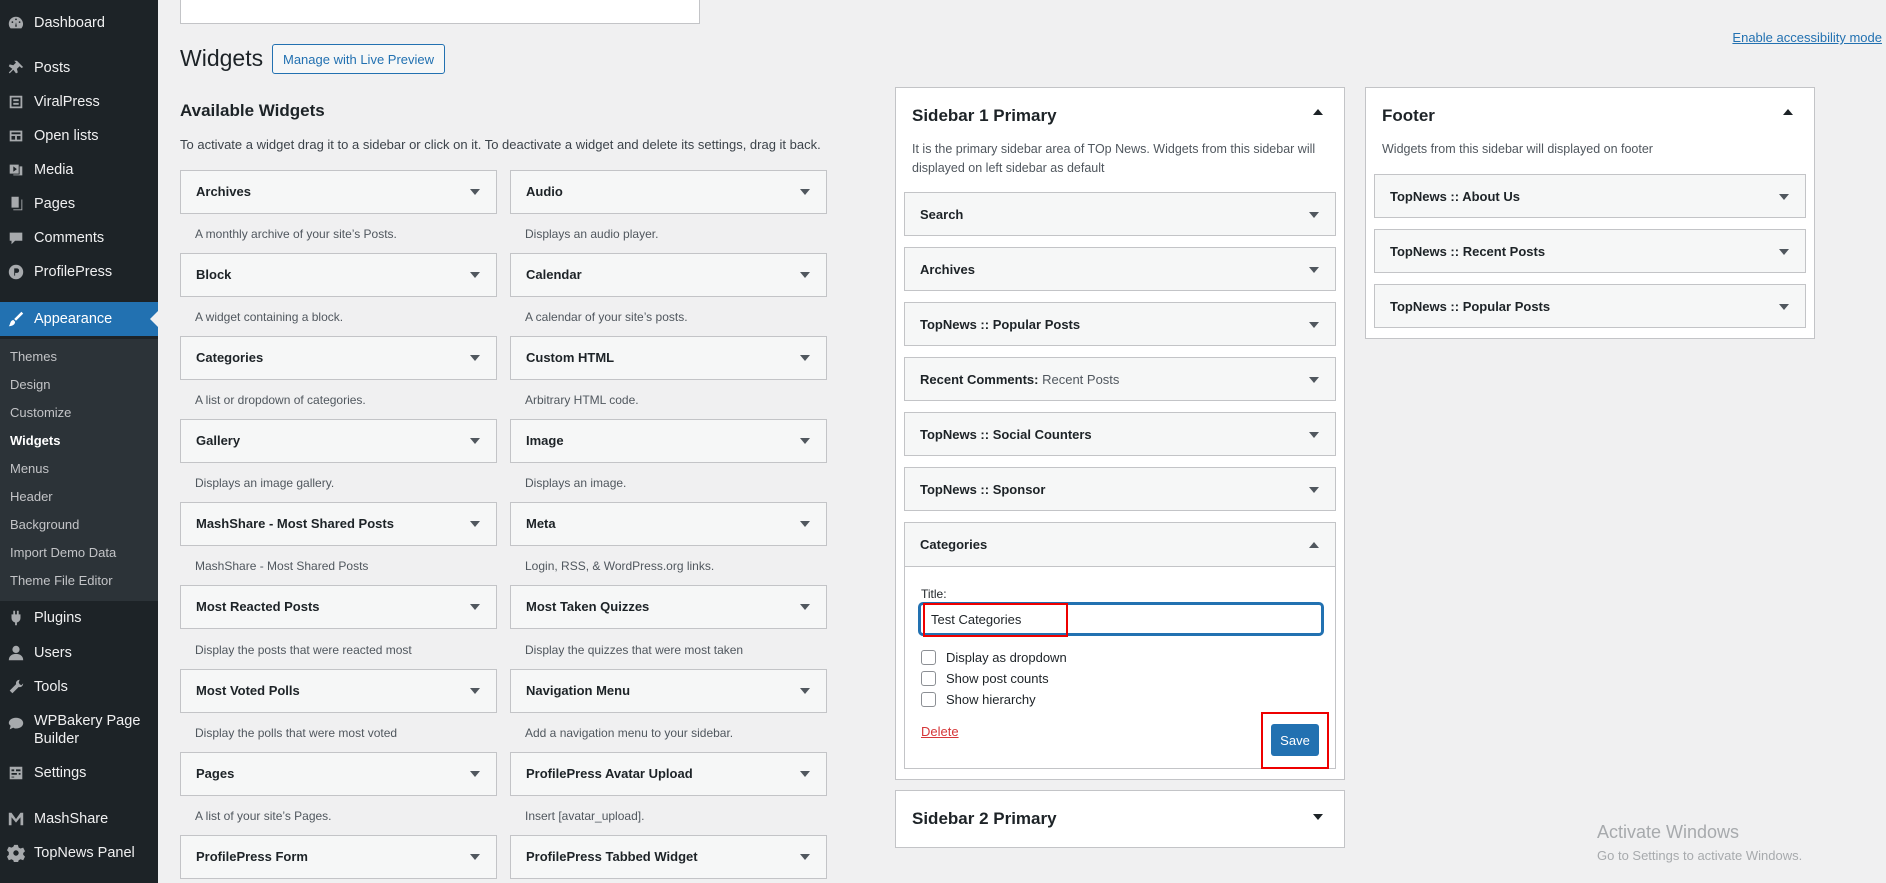 The height and width of the screenshot is (883, 1886). I want to click on footer-title: Footer, so click(1408, 116).